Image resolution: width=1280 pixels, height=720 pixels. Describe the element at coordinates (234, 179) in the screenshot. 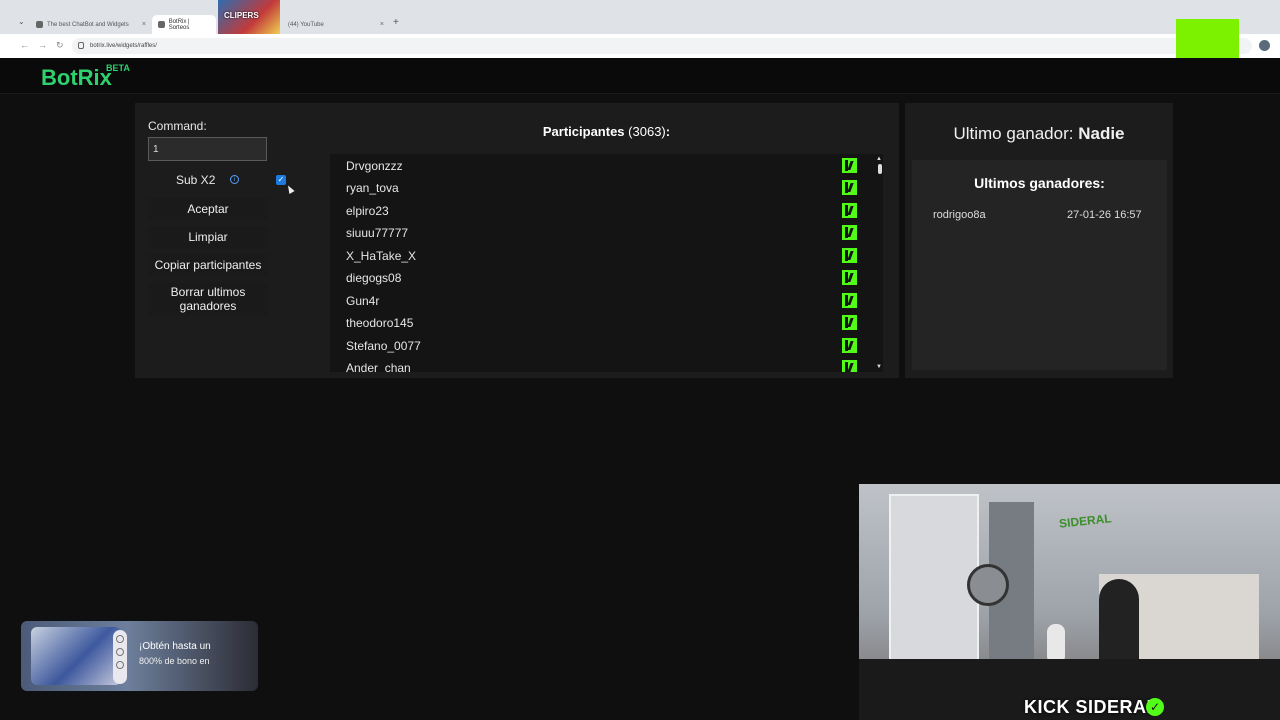

I see `info-icon: i` at that location.